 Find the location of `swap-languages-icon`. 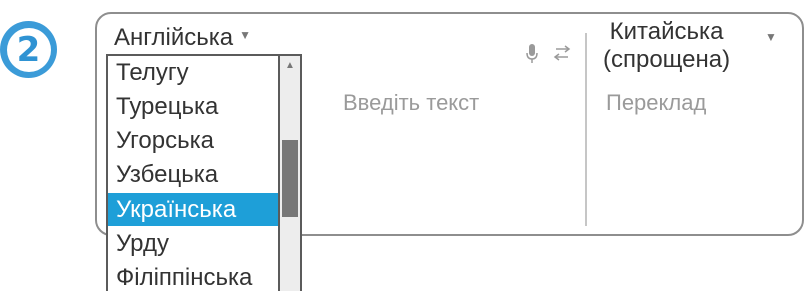

swap-languages-icon is located at coordinates (562, 53).